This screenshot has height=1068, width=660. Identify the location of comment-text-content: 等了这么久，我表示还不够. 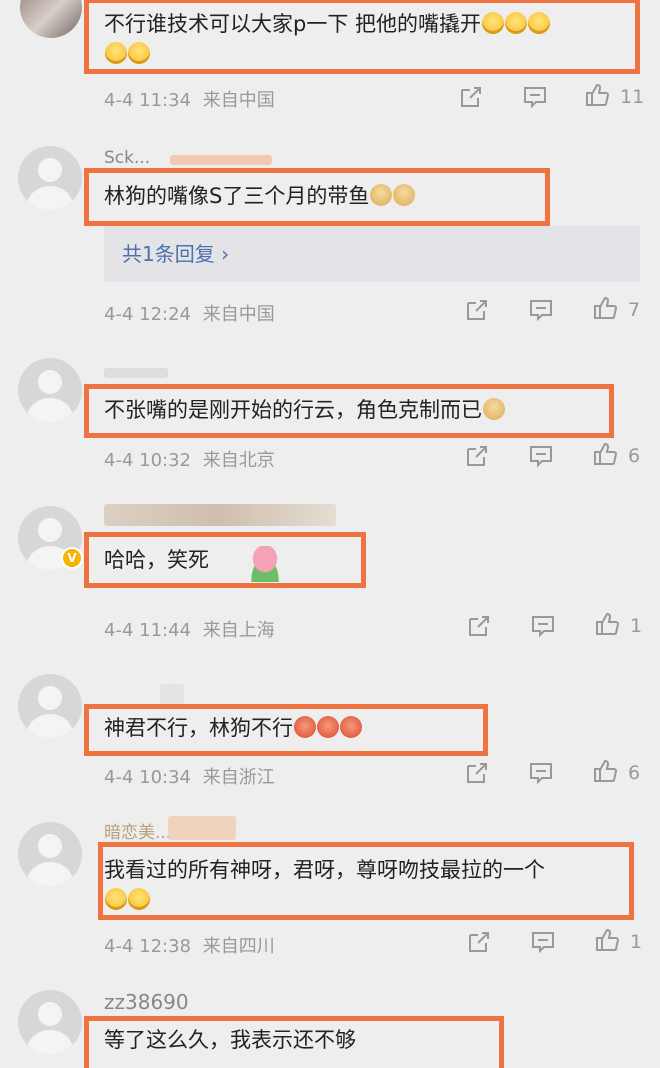
(230, 1040).